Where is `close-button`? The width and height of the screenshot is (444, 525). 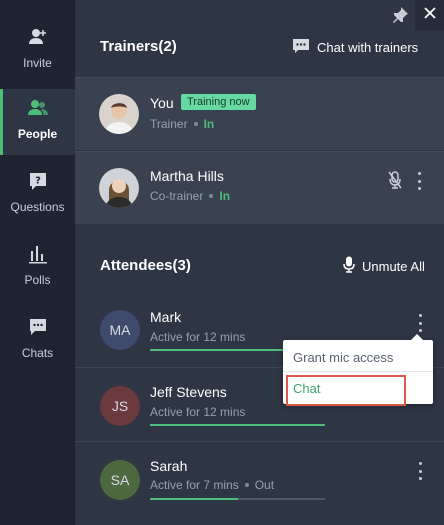 close-button is located at coordinates (429, 15).